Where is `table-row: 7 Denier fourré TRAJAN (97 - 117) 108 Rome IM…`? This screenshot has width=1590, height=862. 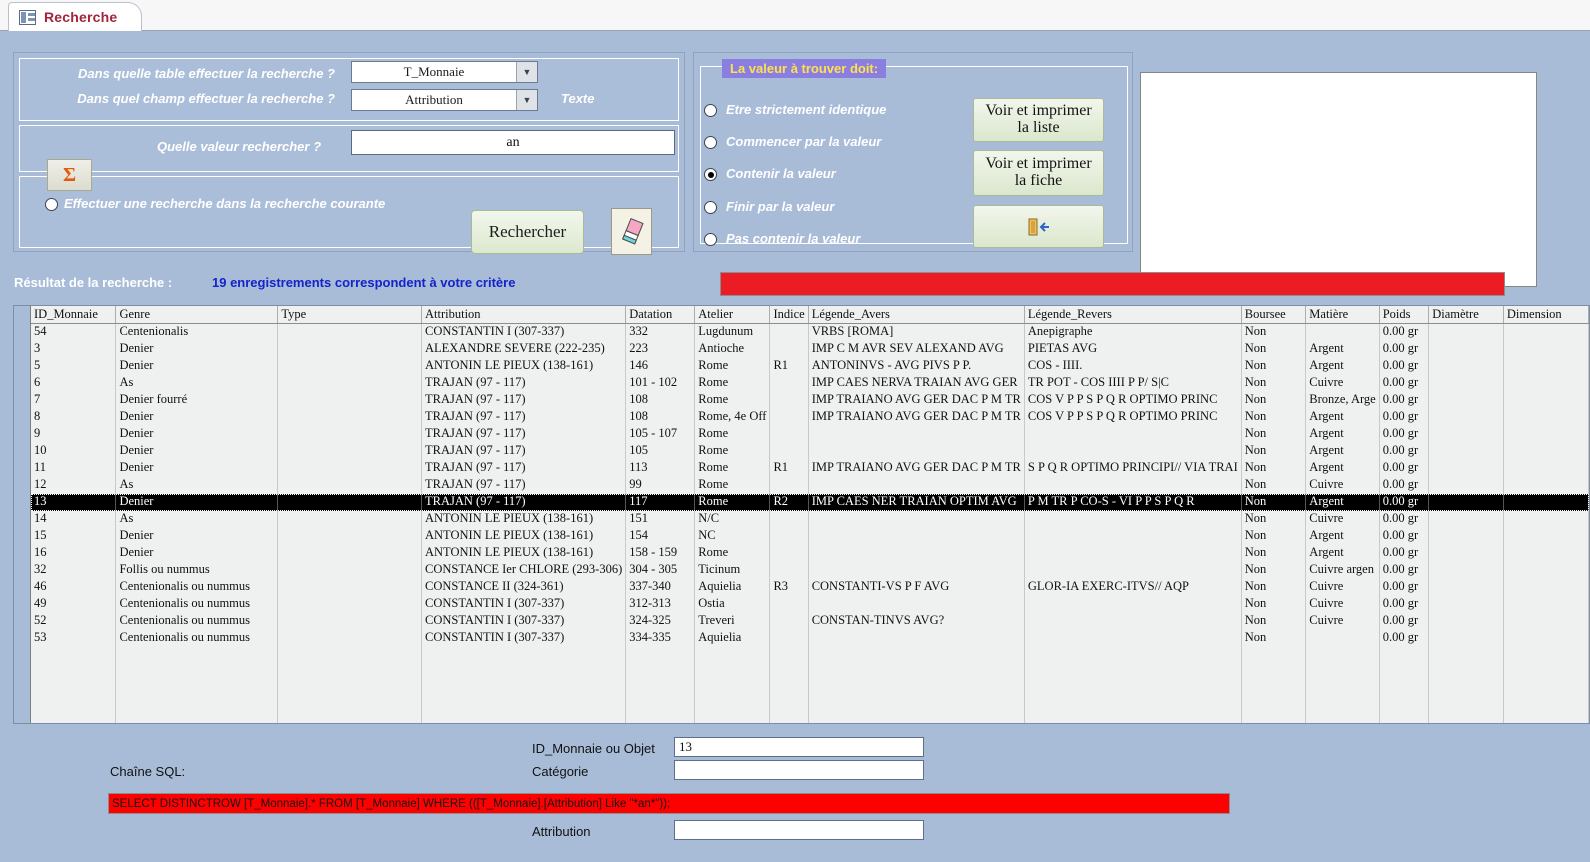 table-row: 7 Denier fourré TRAJAN (97 - 117) 108 Rome IM… is located at coordinates (810, 400).